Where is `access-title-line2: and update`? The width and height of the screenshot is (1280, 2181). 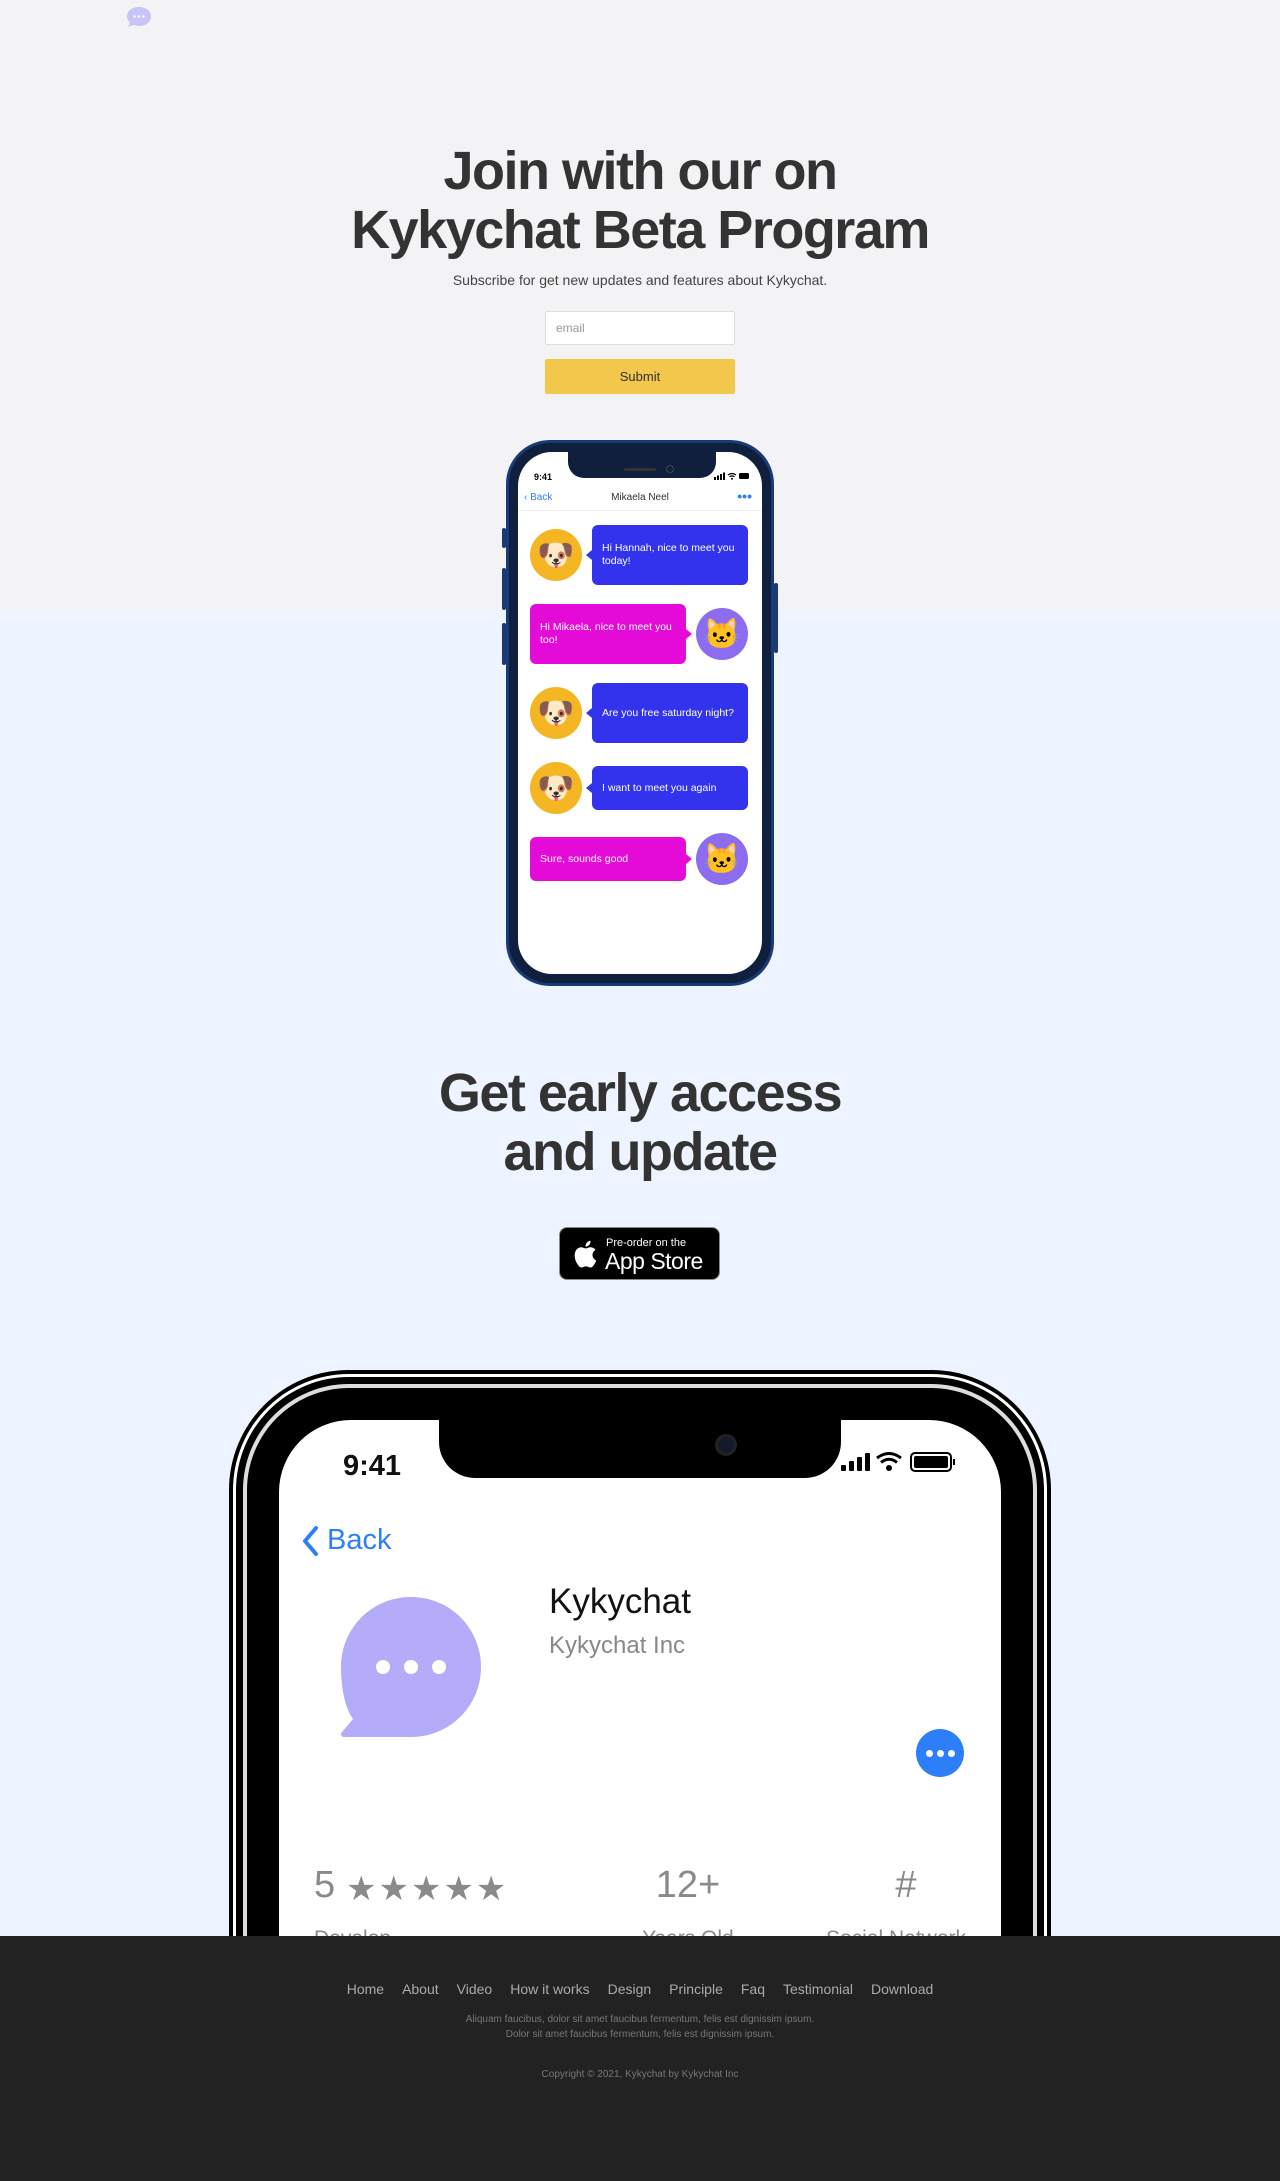 access-title-line2: and update is located at coordinates (640, 1152).